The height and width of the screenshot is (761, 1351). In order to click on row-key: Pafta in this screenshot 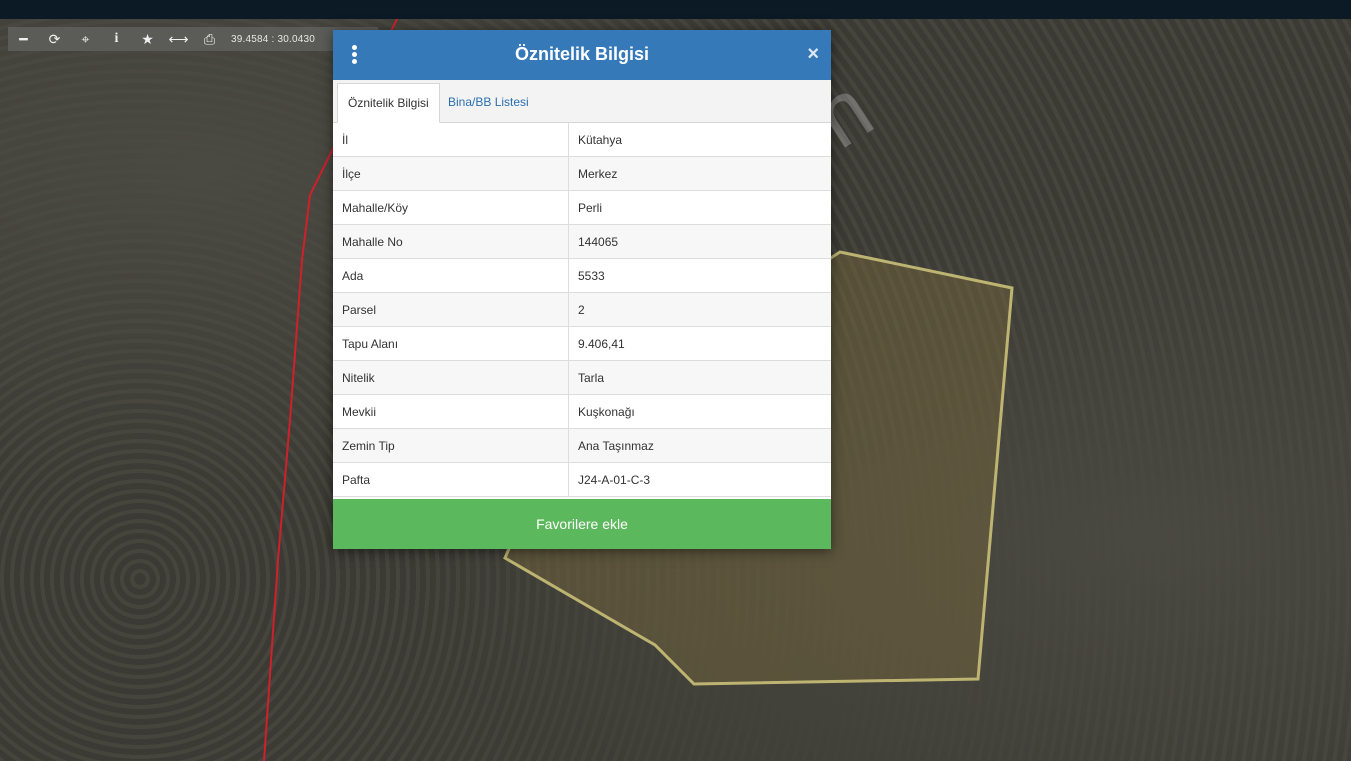, I will do `click(451, 479)`.